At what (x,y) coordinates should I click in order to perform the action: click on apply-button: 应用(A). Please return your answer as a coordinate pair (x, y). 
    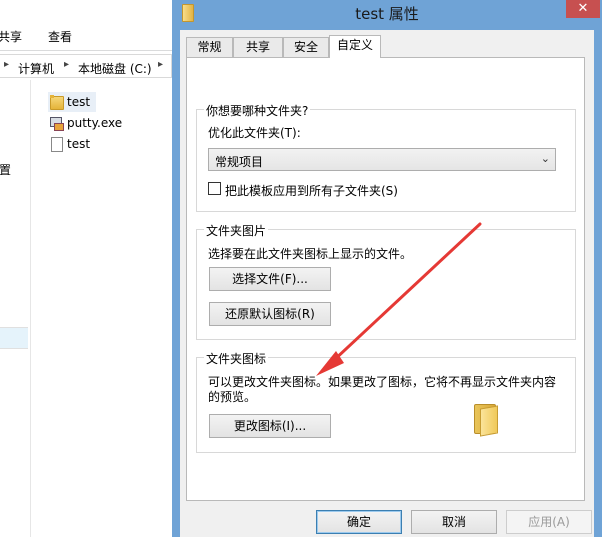
    Looking at the image, I should click on (549, 522).